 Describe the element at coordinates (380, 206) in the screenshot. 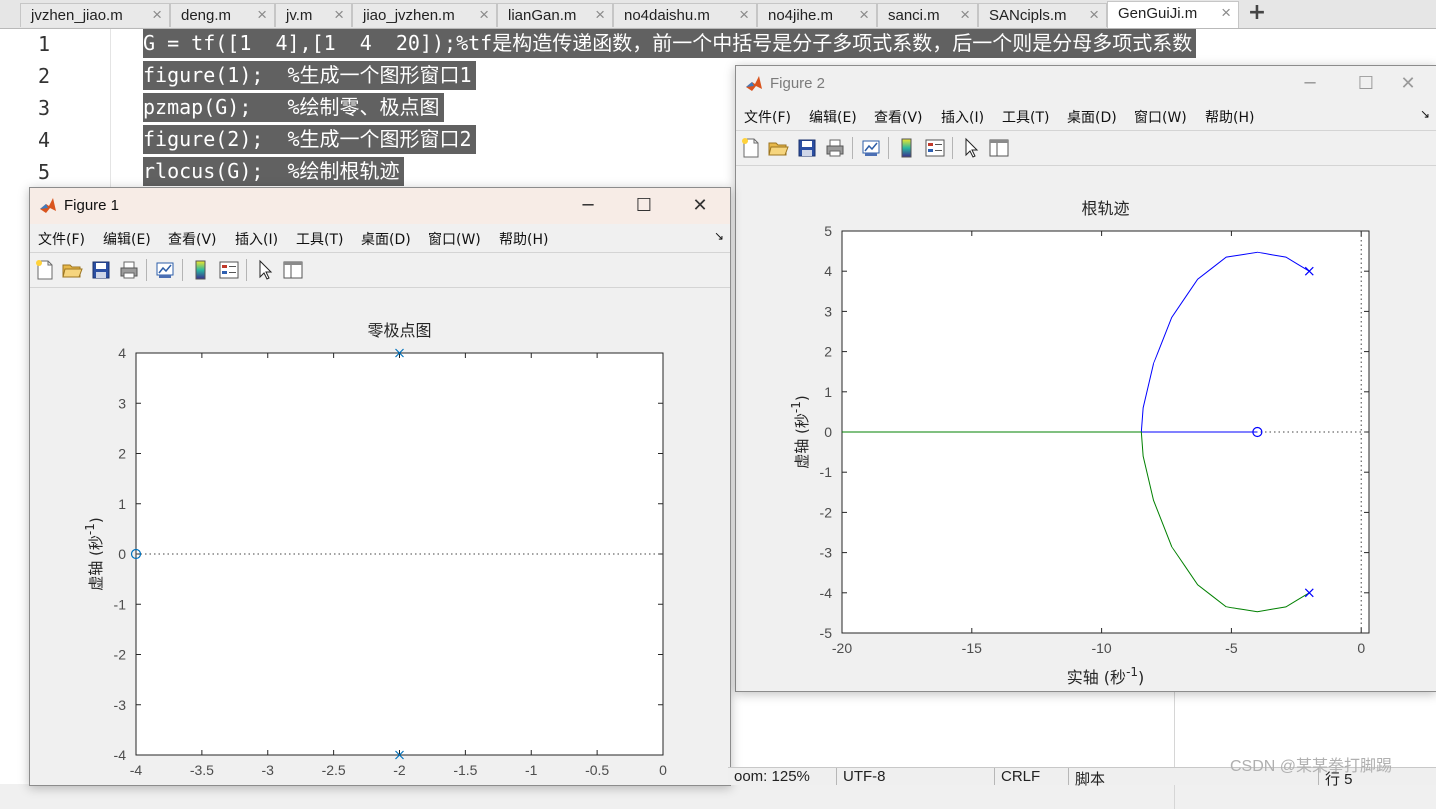

I see `figure-1-titlebar: Figure 1 ─ ☐ ✕` at that location.